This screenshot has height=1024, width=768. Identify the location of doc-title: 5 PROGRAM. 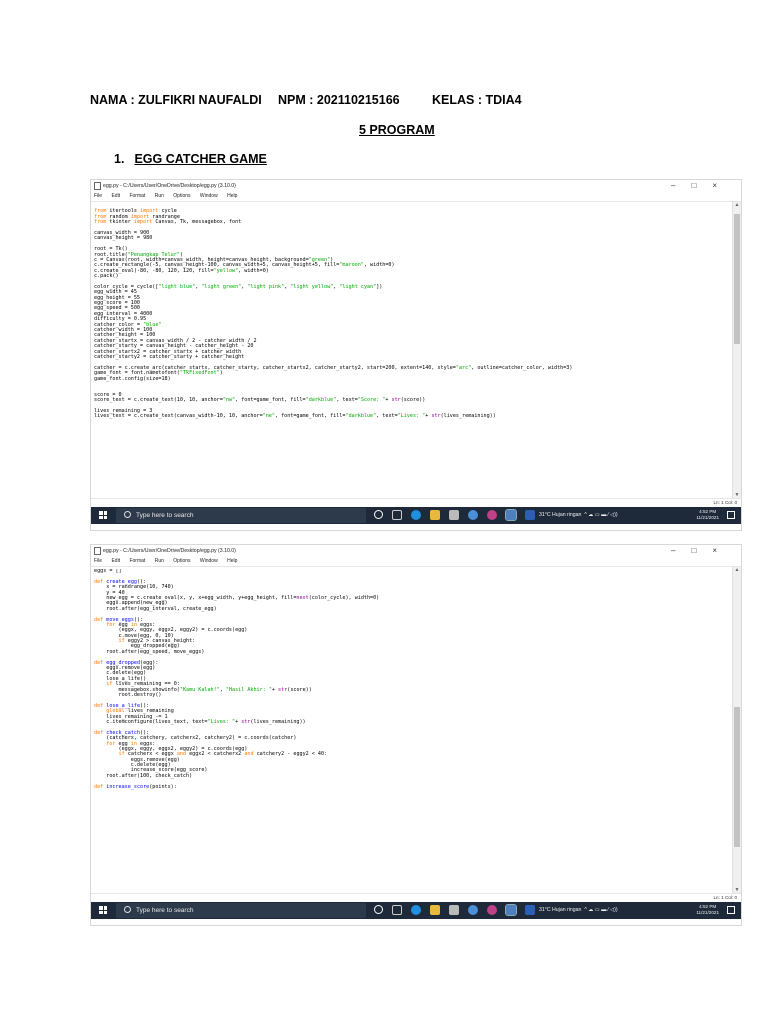
(397, 130).